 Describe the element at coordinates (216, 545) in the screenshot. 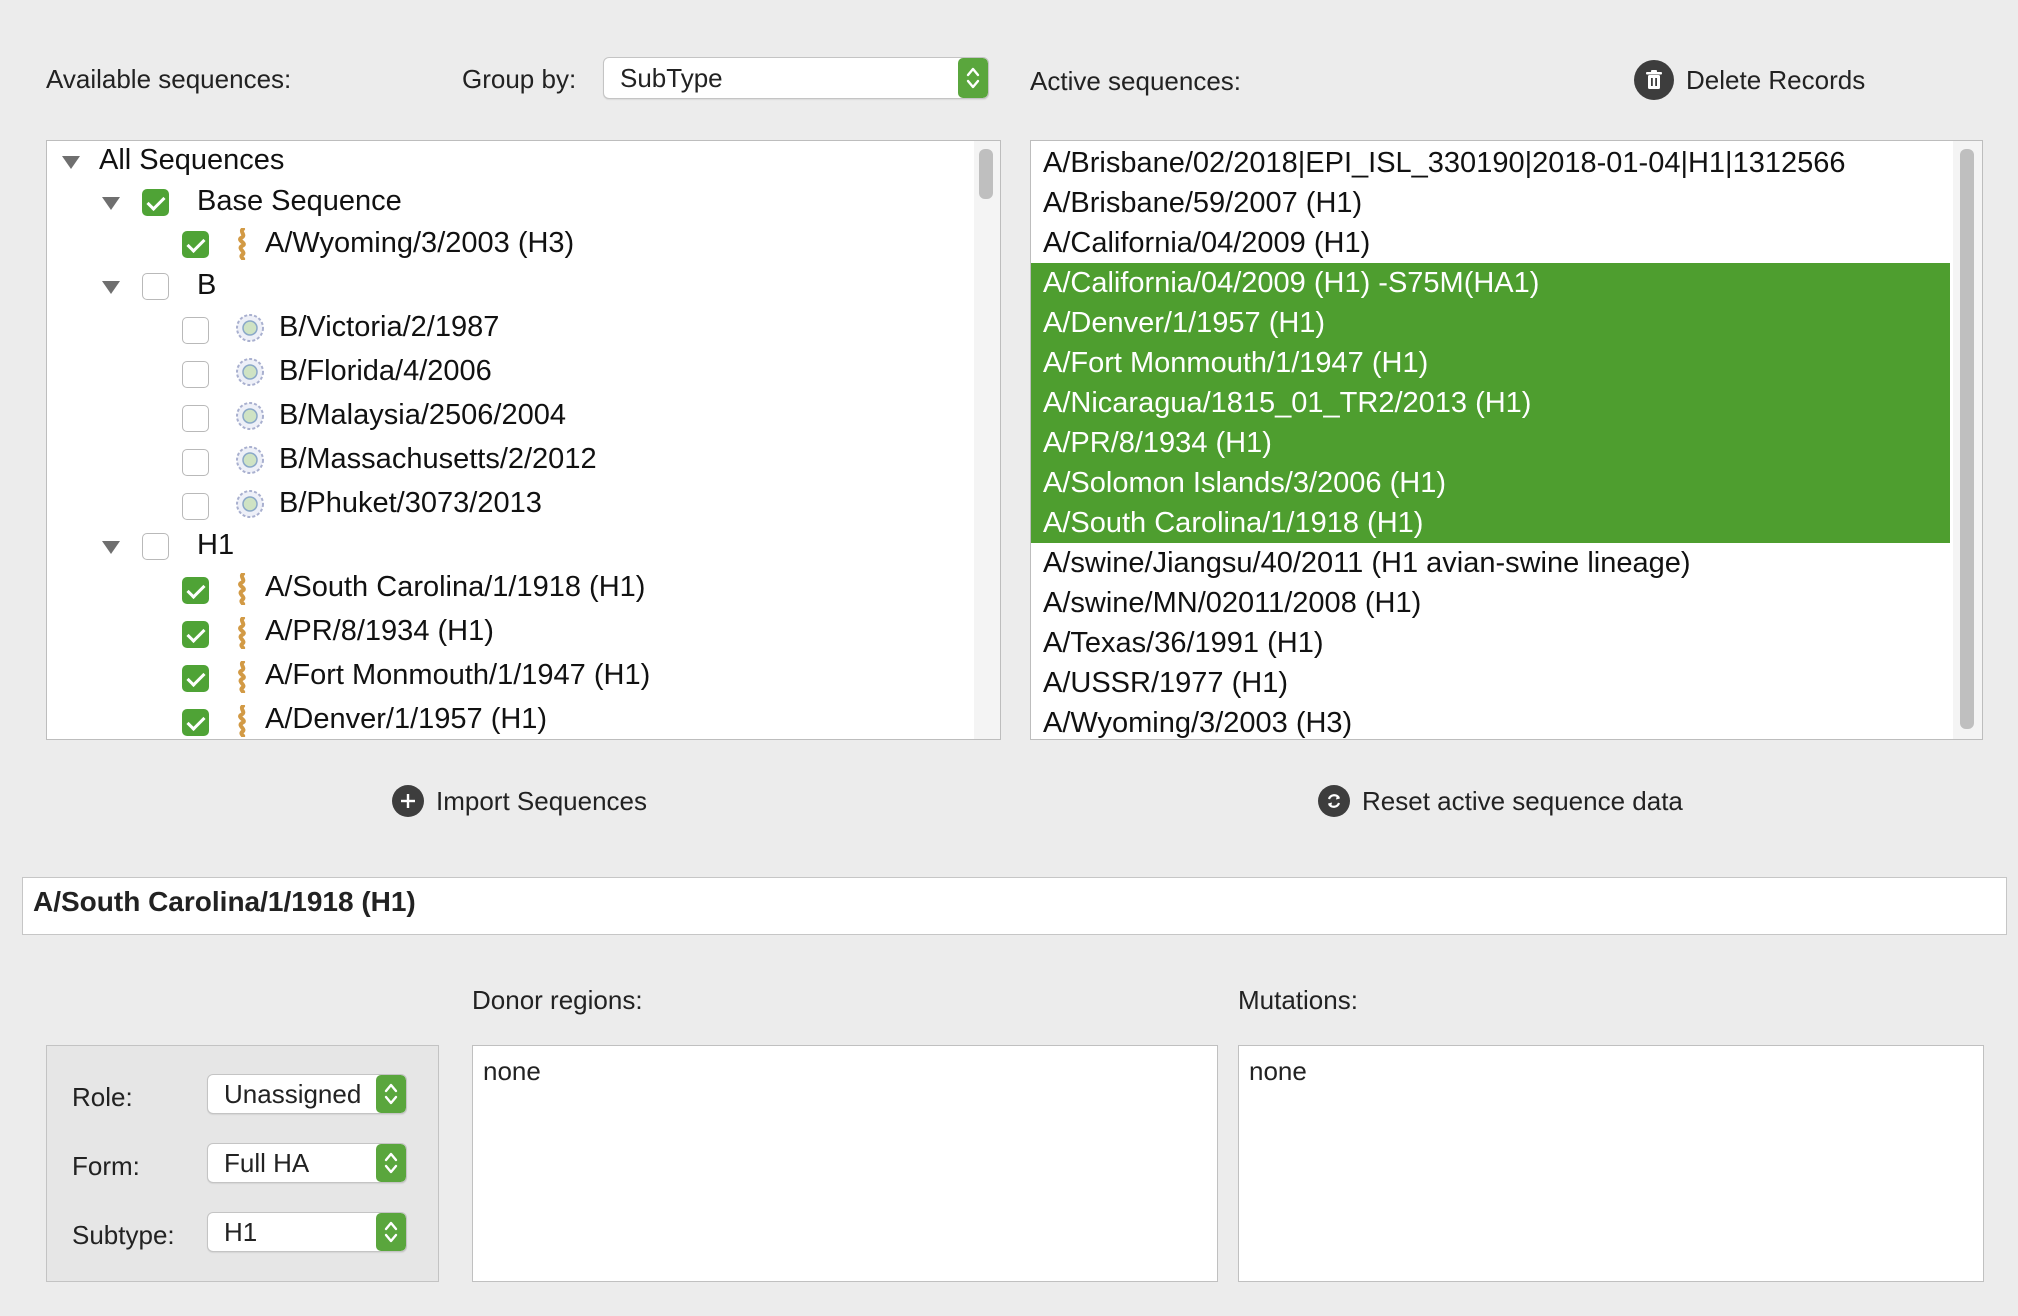

I see `tree-group-h1: H1` at that location.